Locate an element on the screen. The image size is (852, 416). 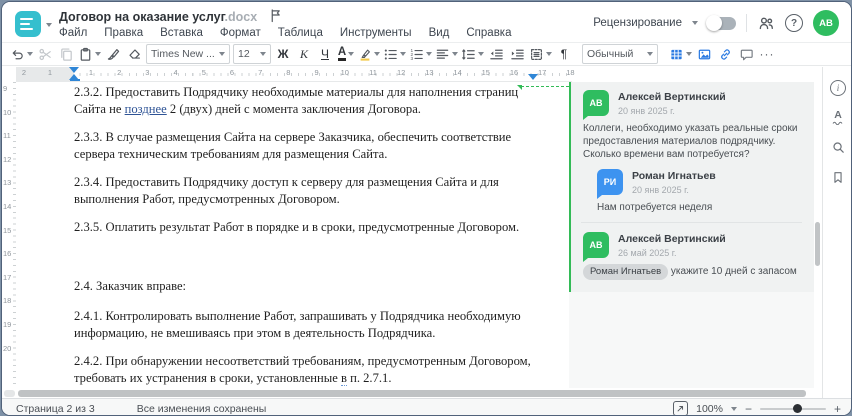
zoom-slider-handle is located at coordinates (797, 408).